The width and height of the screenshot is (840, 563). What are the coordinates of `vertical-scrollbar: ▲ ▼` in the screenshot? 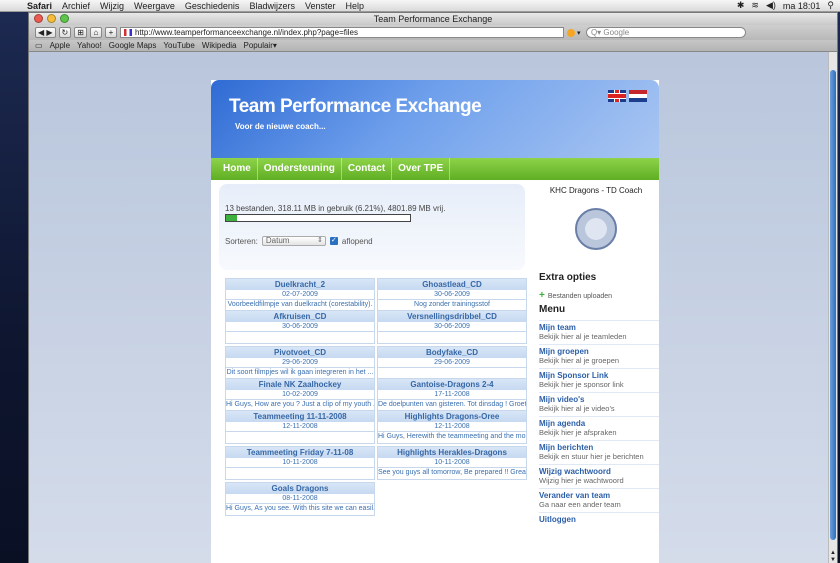 It's located at (832, 307).